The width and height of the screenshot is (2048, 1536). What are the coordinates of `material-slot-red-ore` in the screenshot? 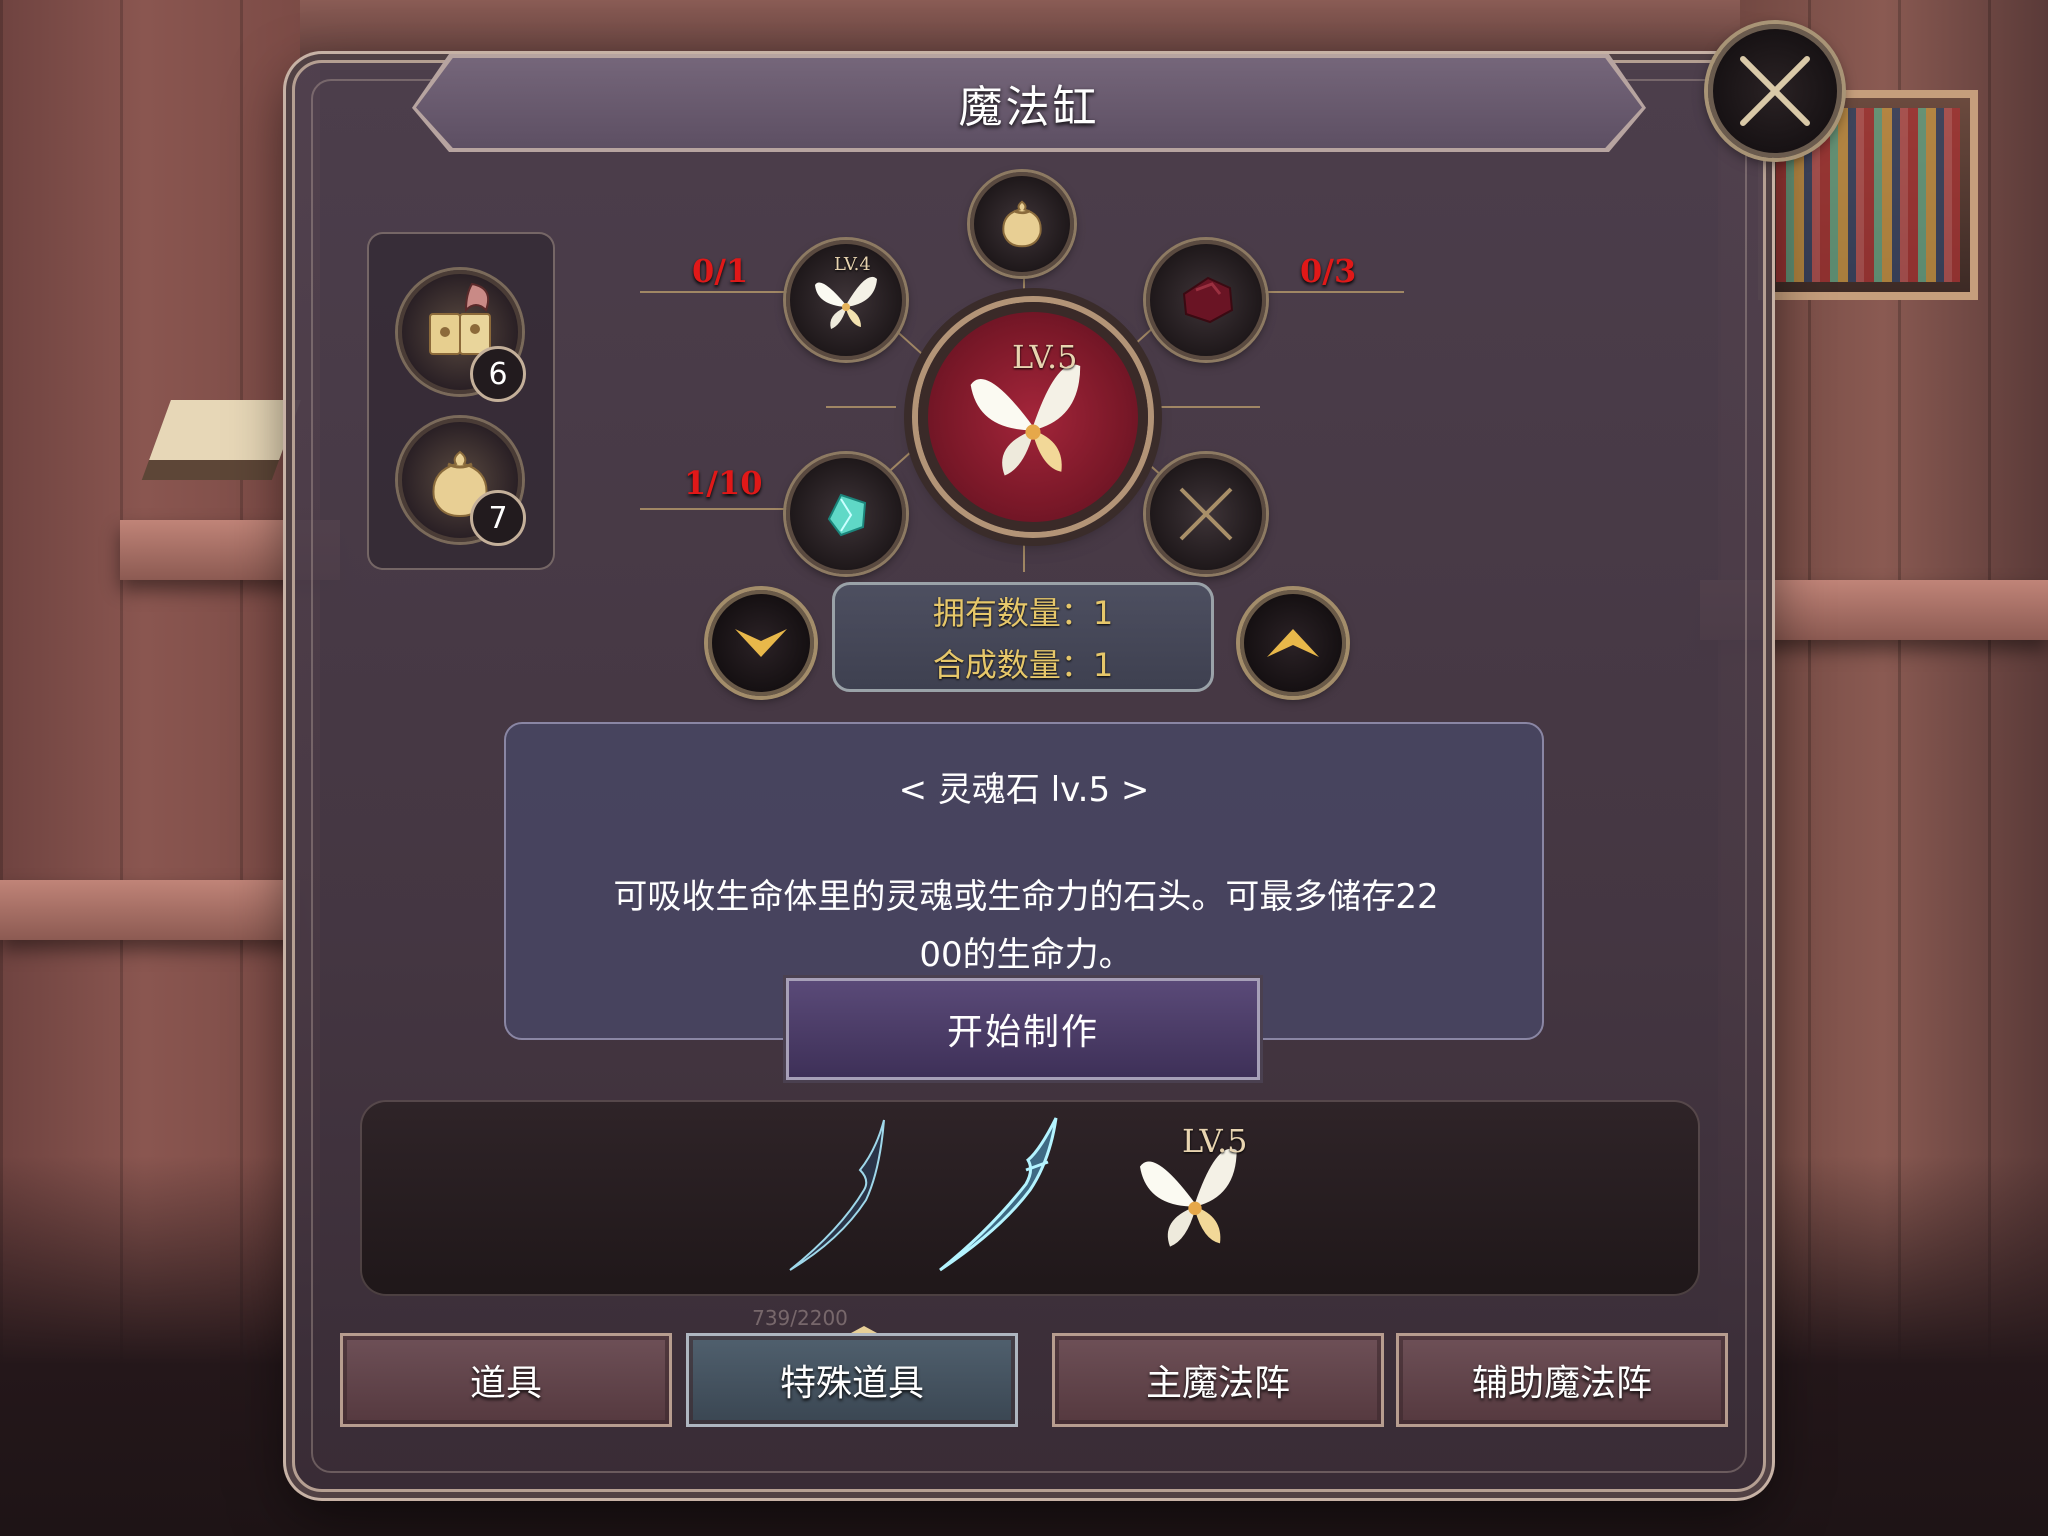 It's located at (1206, 300).